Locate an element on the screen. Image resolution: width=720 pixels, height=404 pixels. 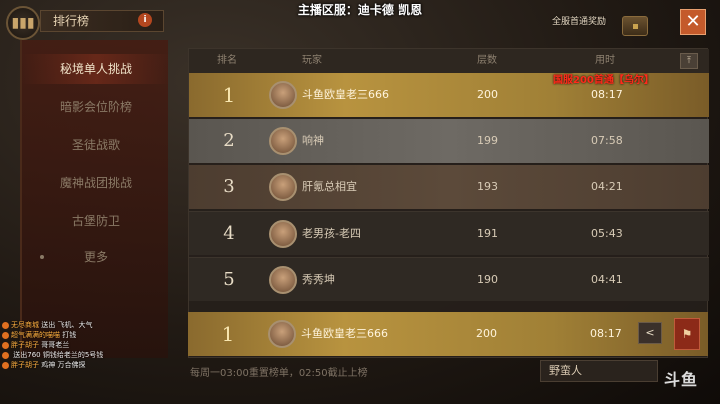
my-rank-row: 1 斗鱼欧皇老三666 200 08:17 < ⚑ is located at coordinates (448, 334).